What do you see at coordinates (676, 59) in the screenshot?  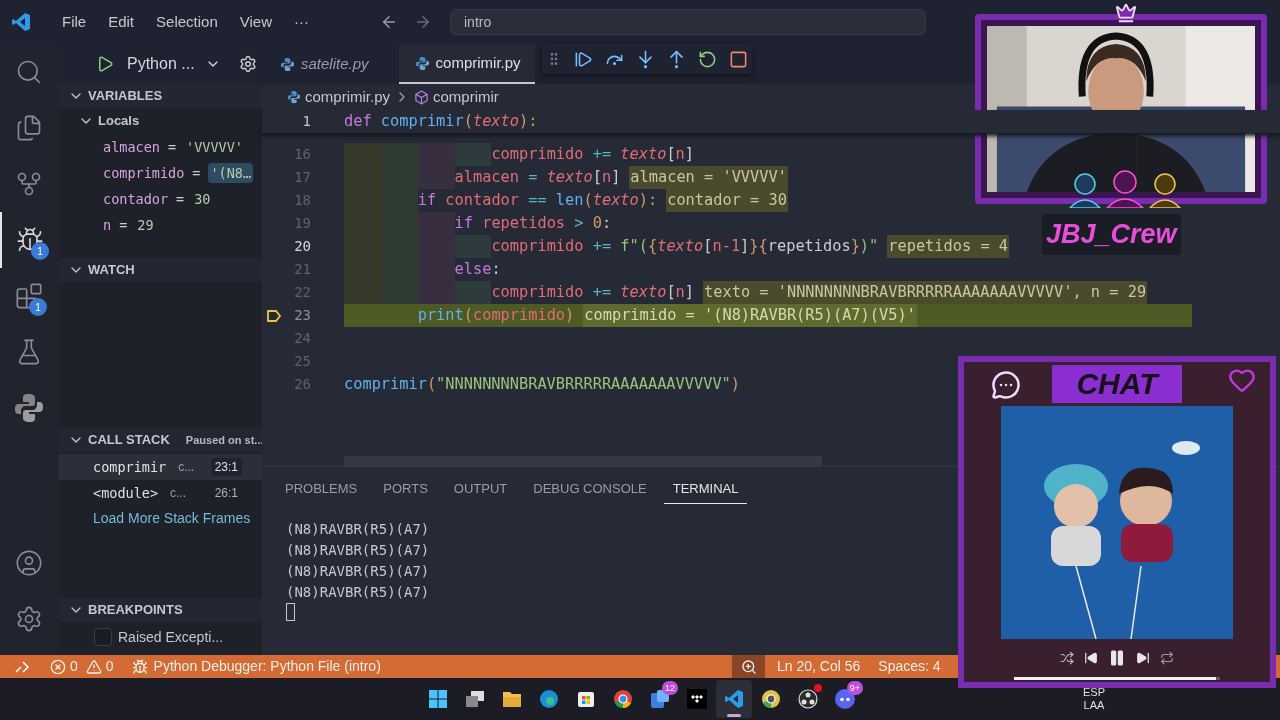 I see `step-out-icon` at bounding box center [676, 59].